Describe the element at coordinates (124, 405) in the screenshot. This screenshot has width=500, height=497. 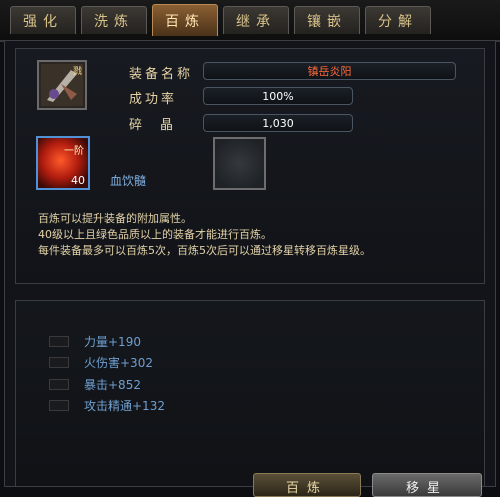
I see `attribute-text: 攻击精通+132` at that location.